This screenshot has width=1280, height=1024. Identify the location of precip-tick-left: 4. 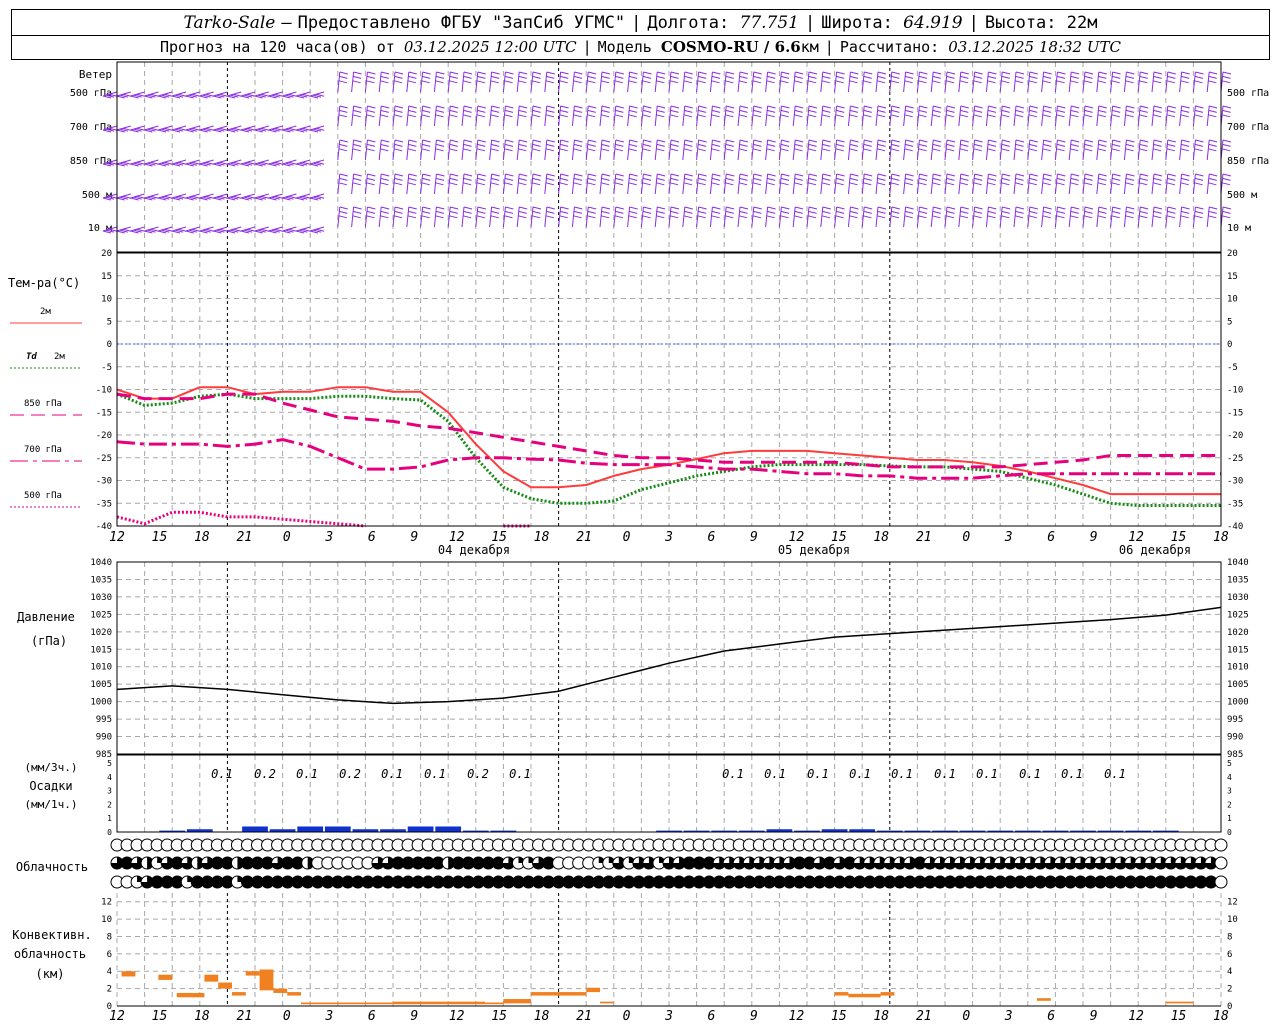
(109, 777).